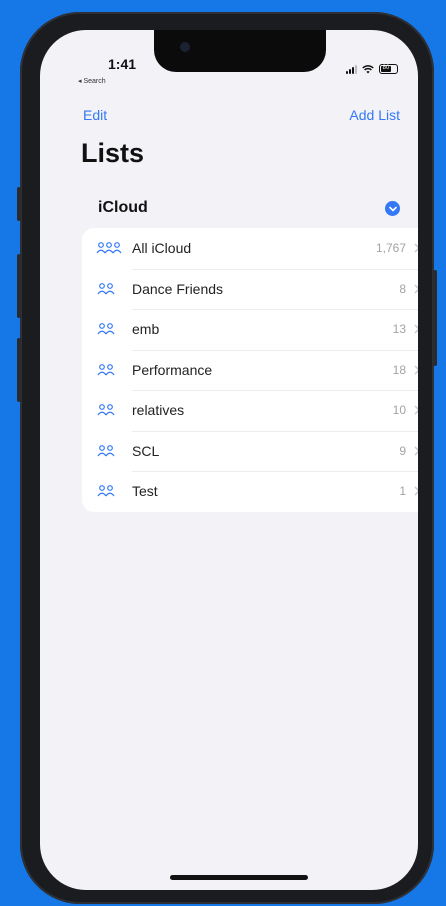  Describe the element at coordinates (19, 204) in the screenshot. I see `action-button` at that location.